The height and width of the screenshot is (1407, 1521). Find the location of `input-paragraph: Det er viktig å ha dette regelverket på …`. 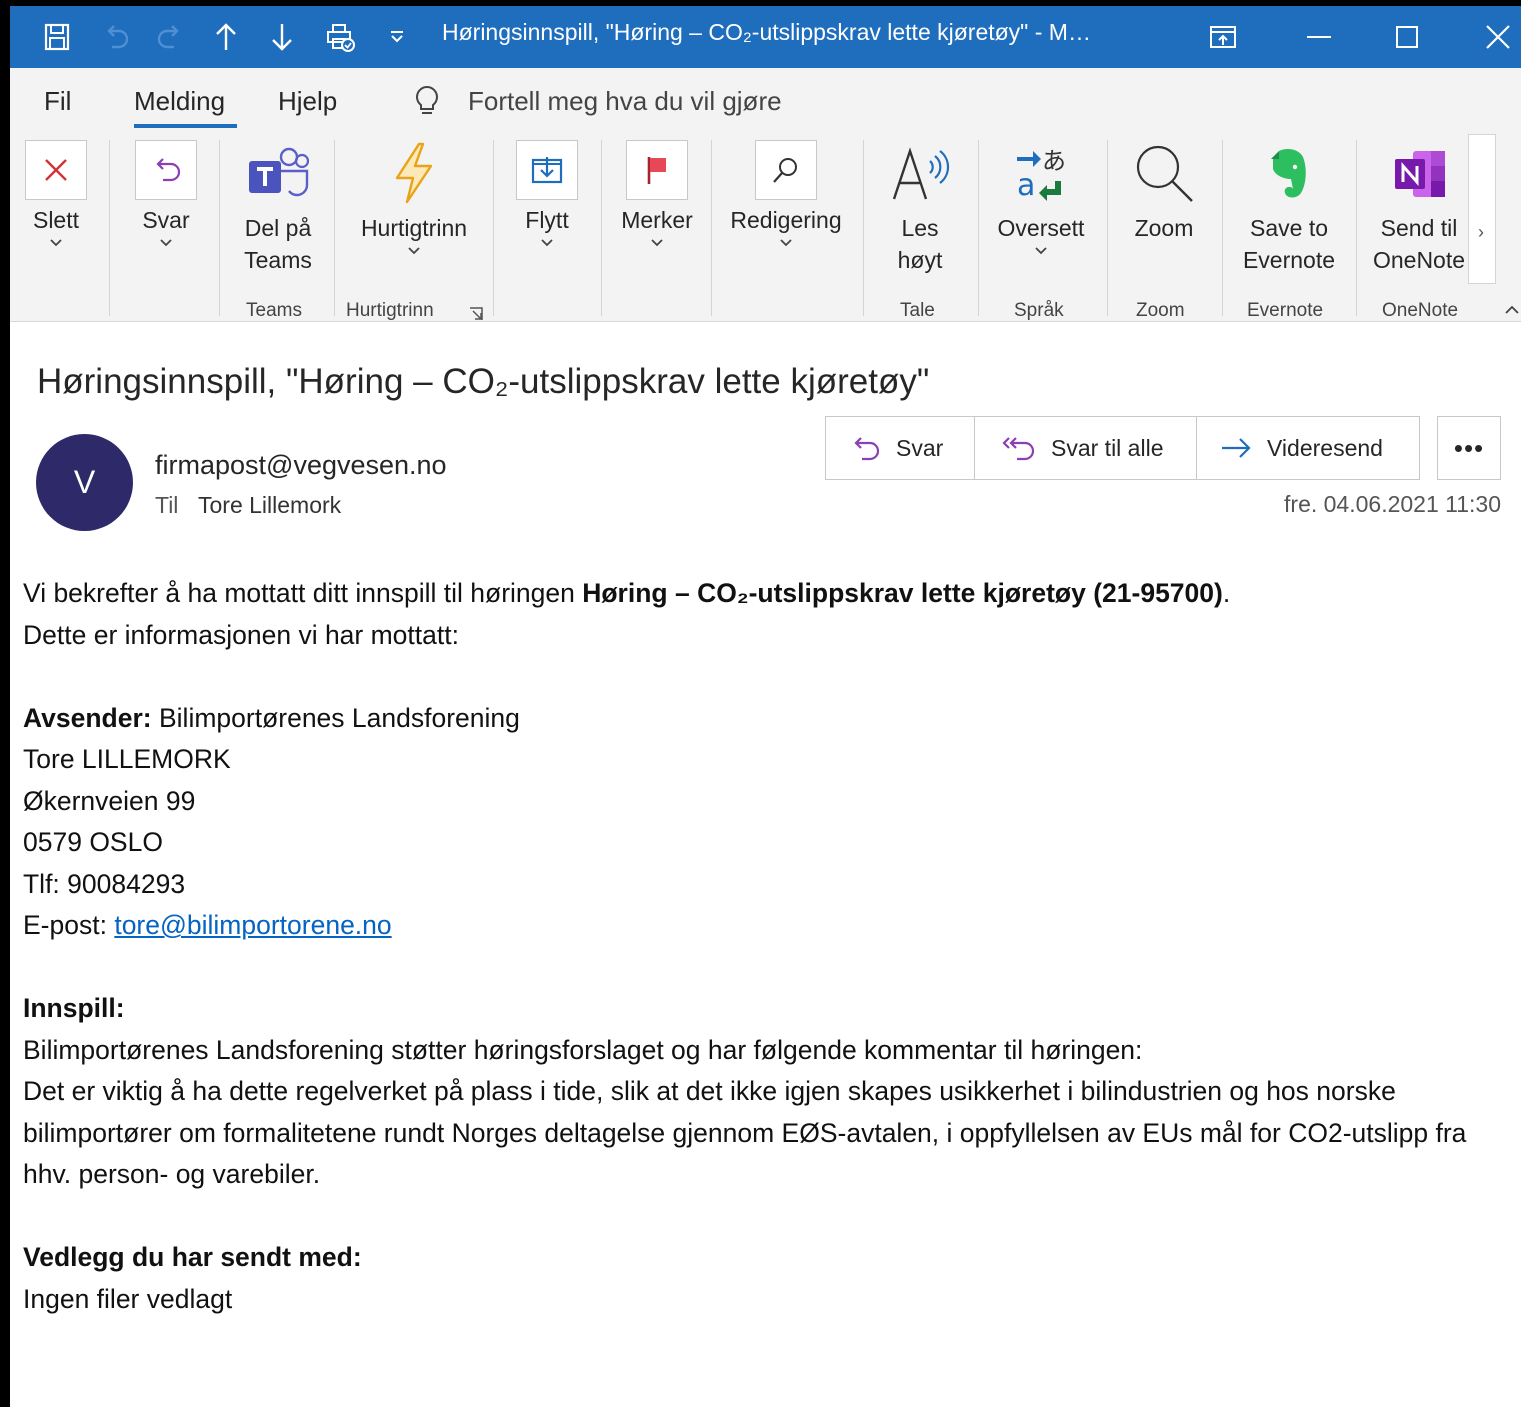

input-paragraph: Det er viktig å ha dette regelverket på … is located at coordinates (745, 1132).